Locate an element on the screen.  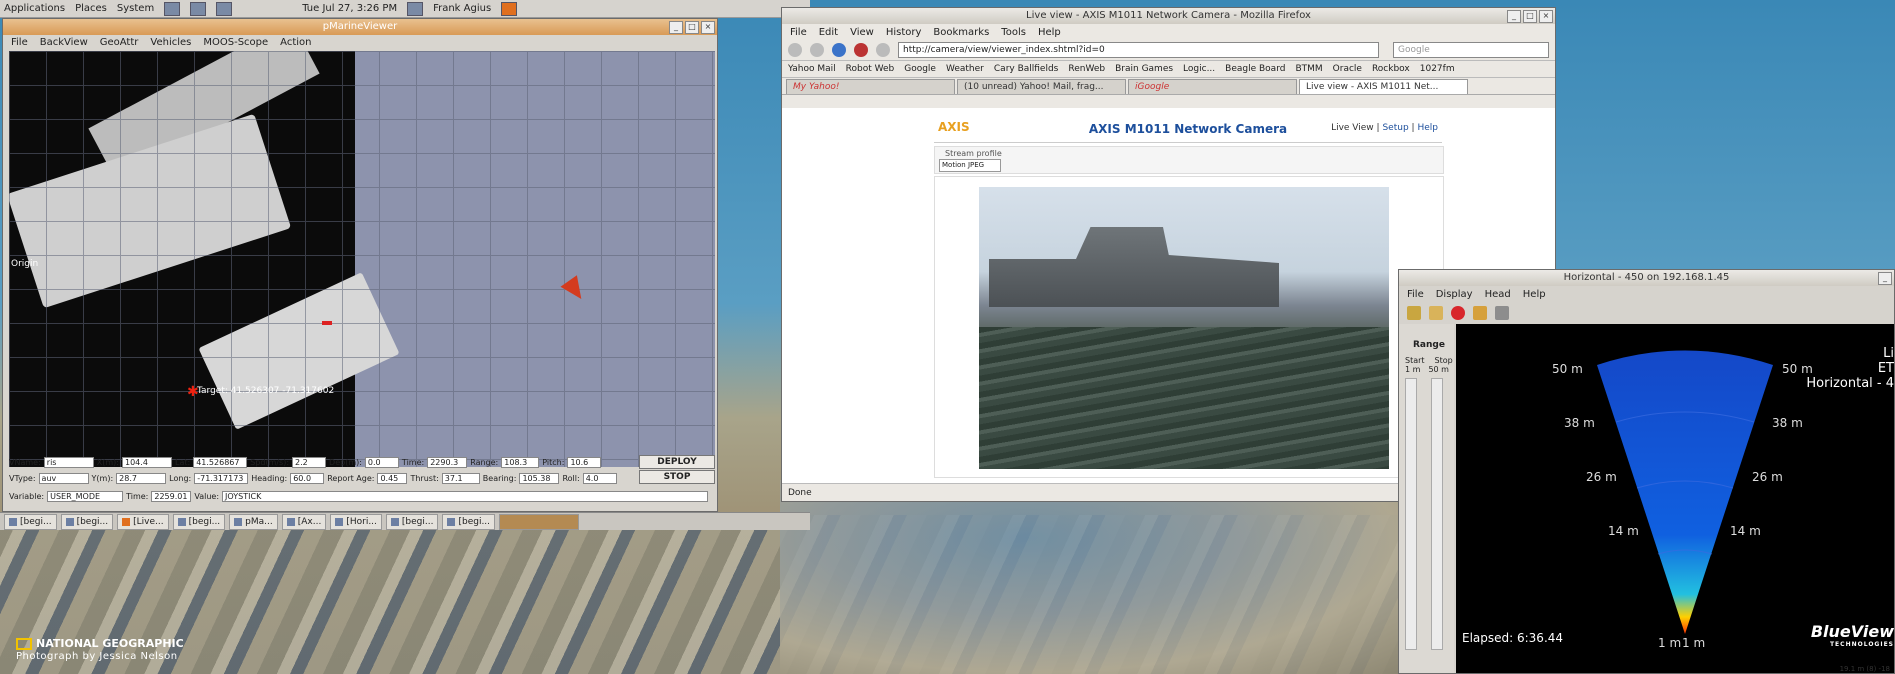
bookmark-item: Cary Ballfields is located at coordinates (1026, 69).